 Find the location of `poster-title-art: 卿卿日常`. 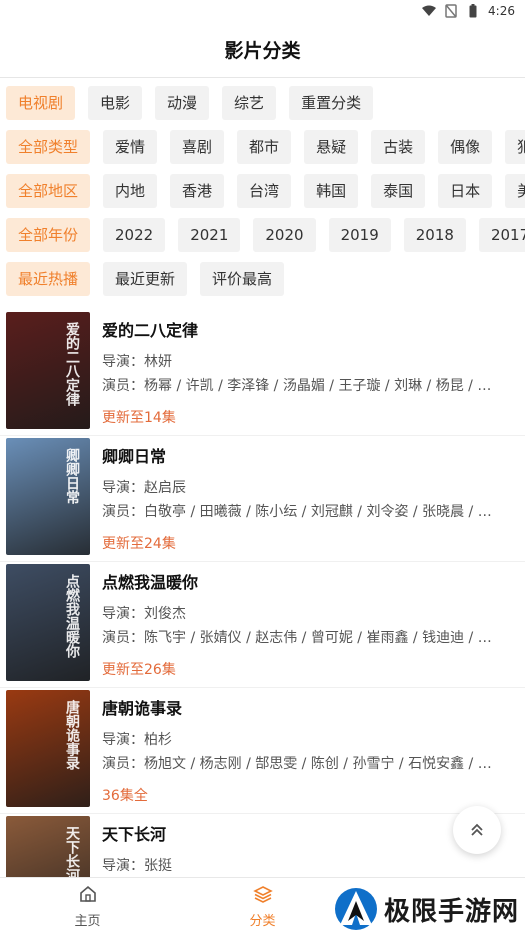

poster-title-art: 卿卿日常 is located at coordinates (72, 476).